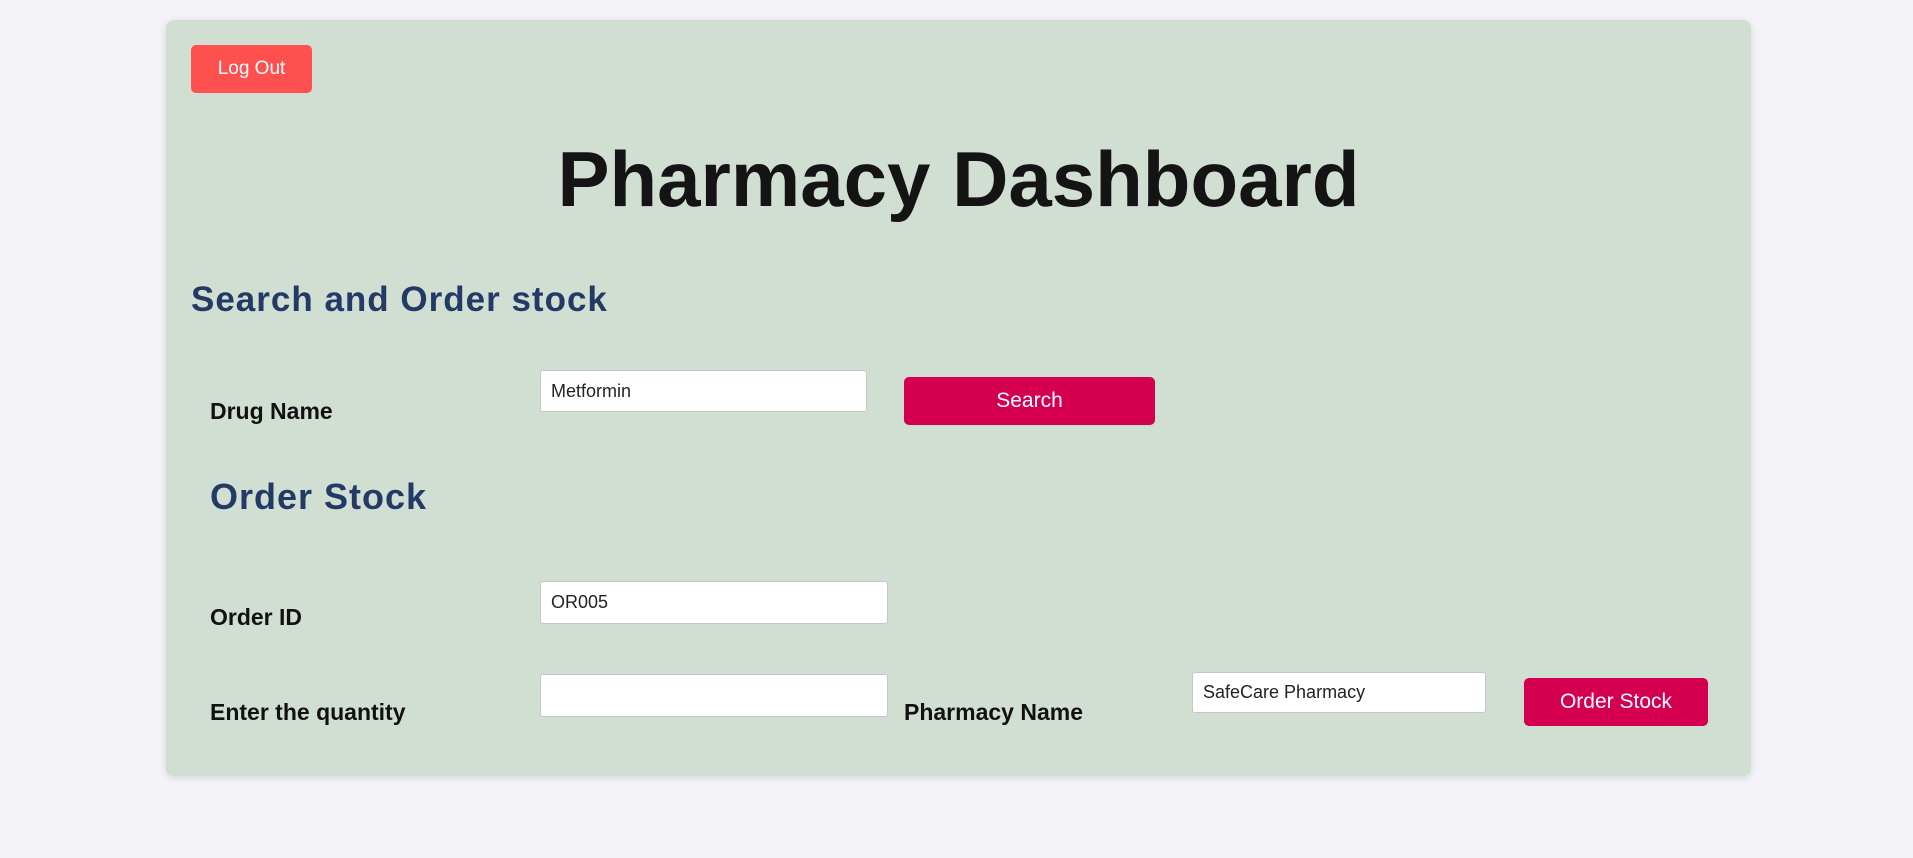 The image size is (1913, 858). What do you see at coordinates (703, 391) in the screenshot?
I see `drug-name-input` at bounding box center [703, 391].